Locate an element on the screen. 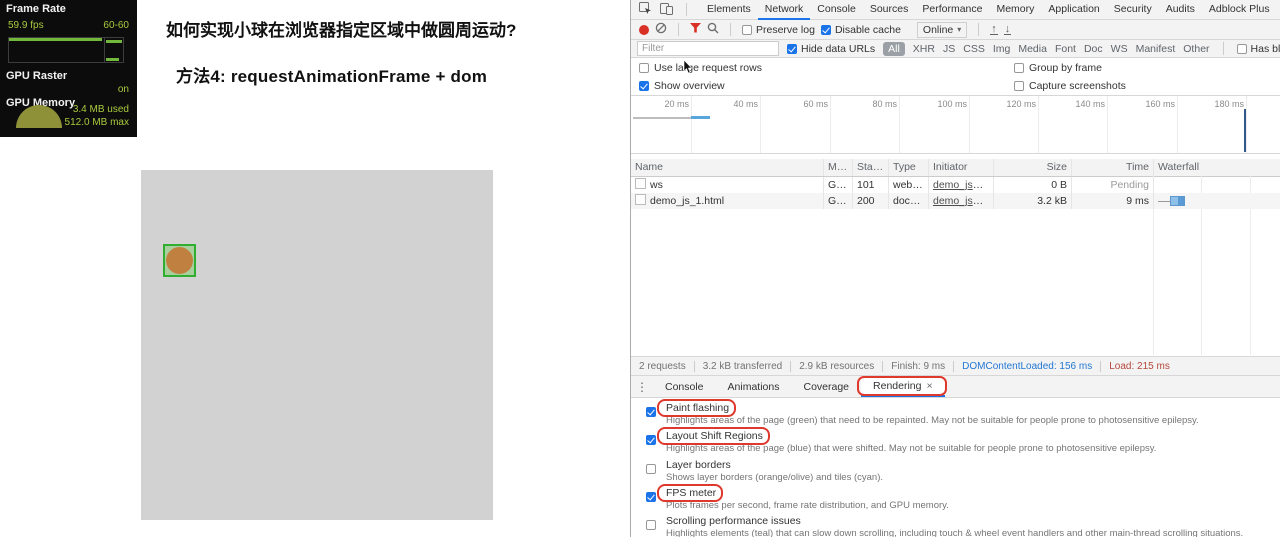  import-har-icon: ↑ is located at coordinates (994, 29).